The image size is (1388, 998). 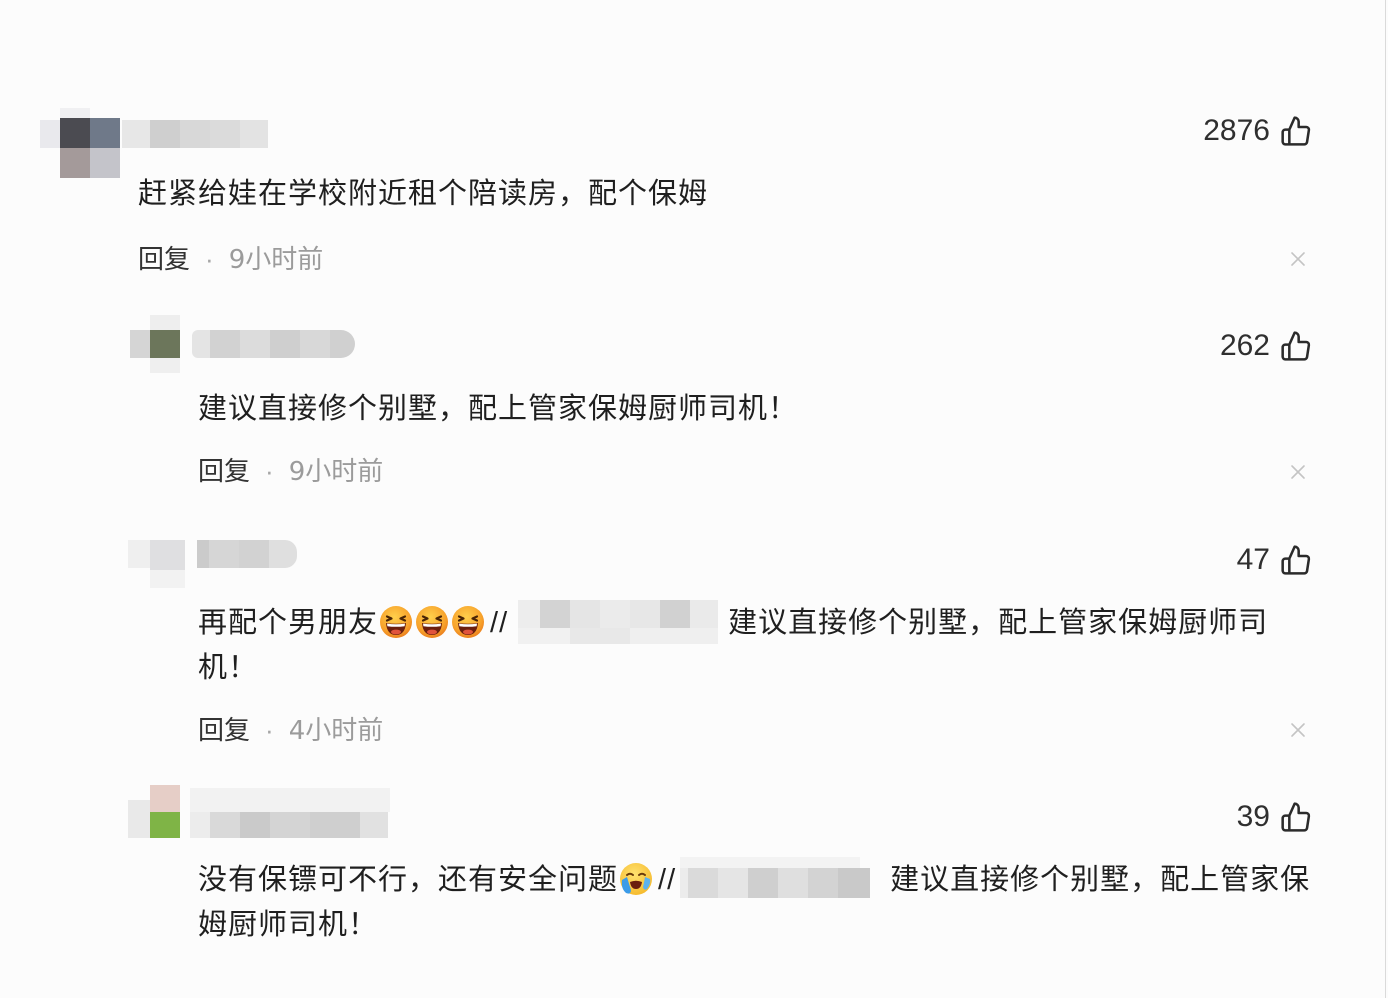 I want to click on comment-text: 建议直接修个别墅，配上管家保姆厨师司机！, so click(x=498, y=408).